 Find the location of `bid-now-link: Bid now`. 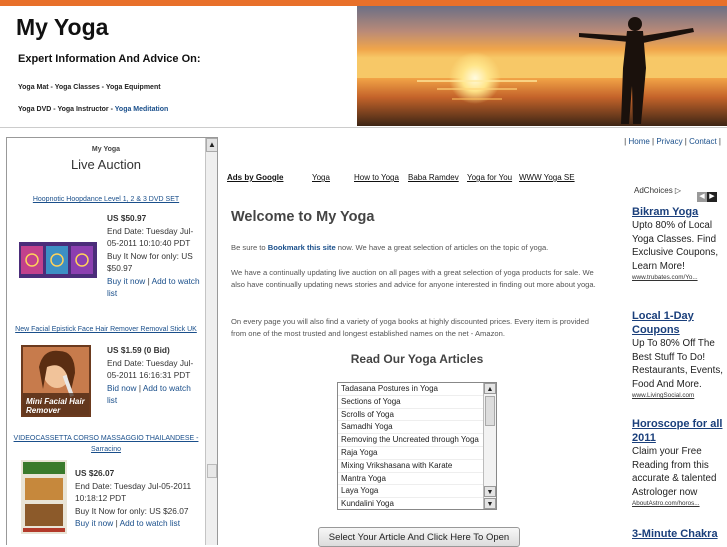

bid-now-link: Bid now is located at coordinates (122, 388).